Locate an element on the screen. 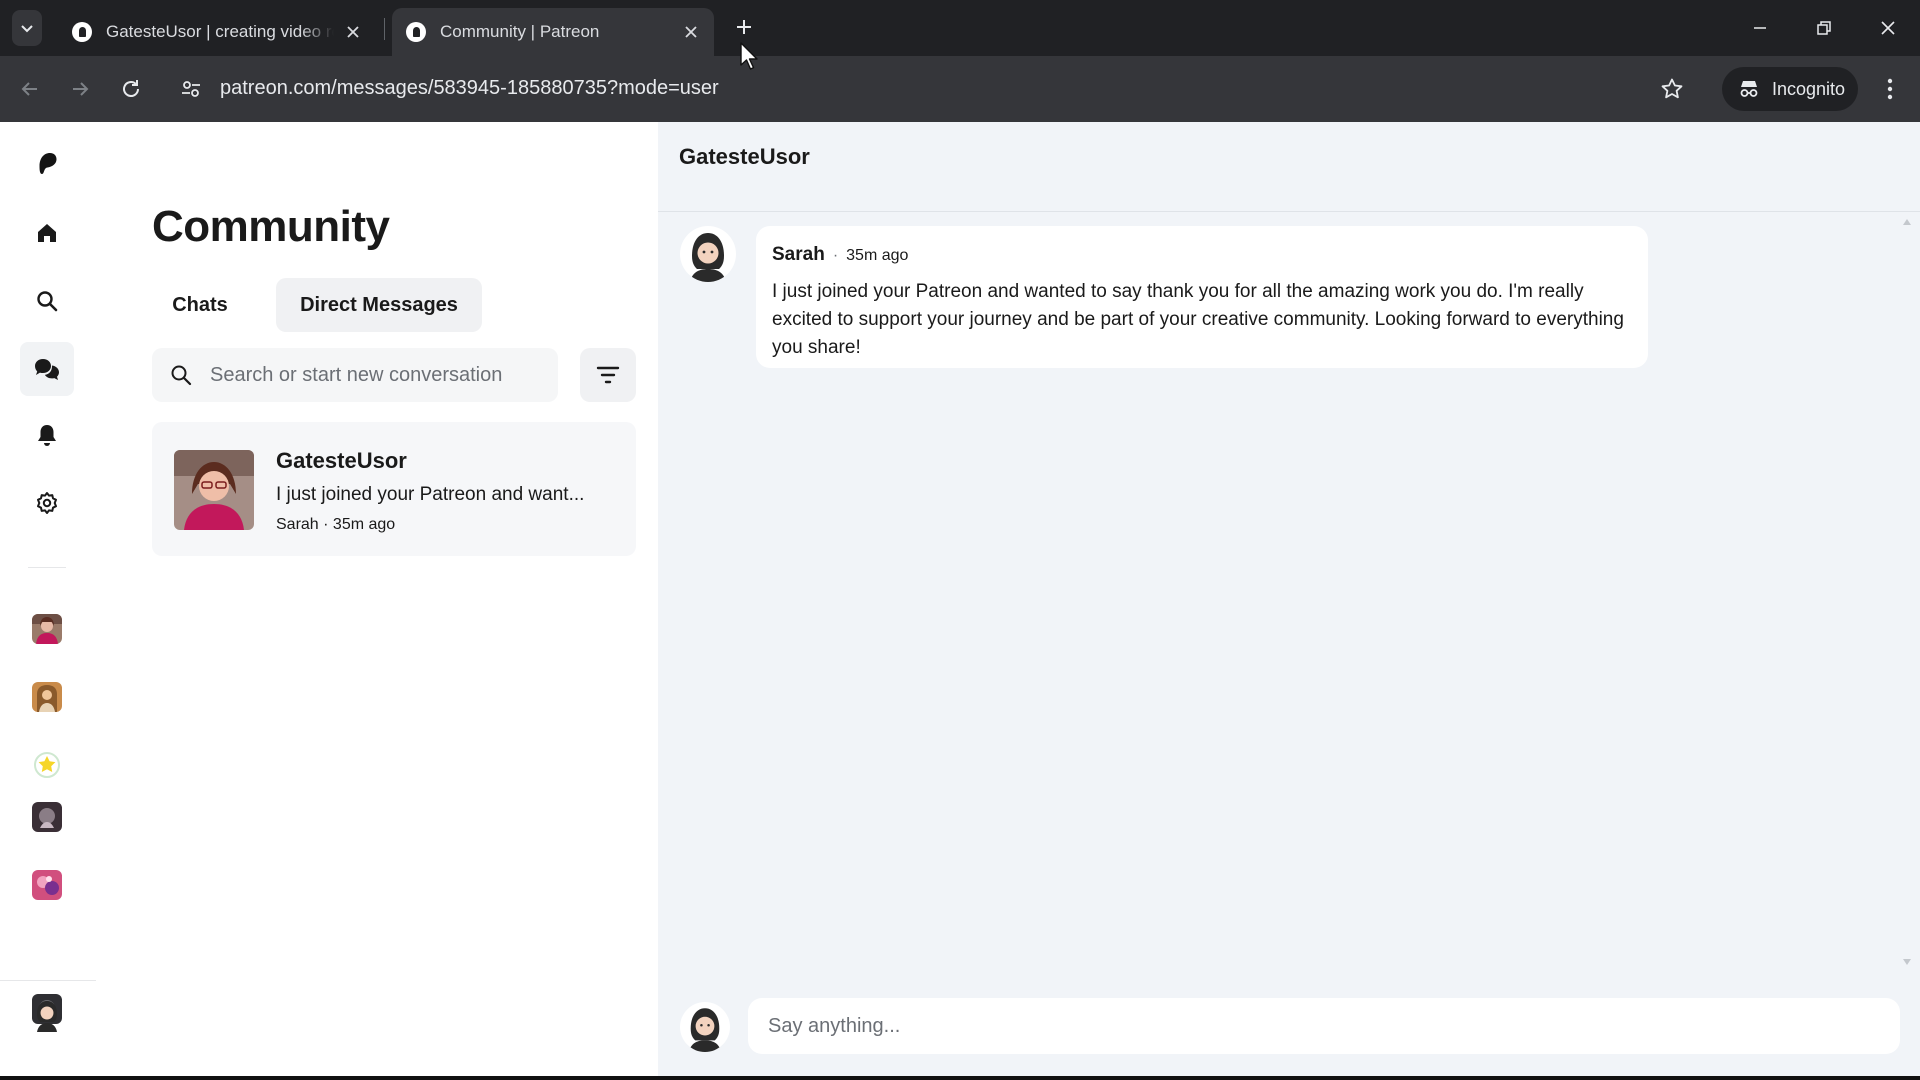 The height and width of the screenshot is (1080, 1920). tab-title: Community | Patreon is located at coordinates (520, 31).